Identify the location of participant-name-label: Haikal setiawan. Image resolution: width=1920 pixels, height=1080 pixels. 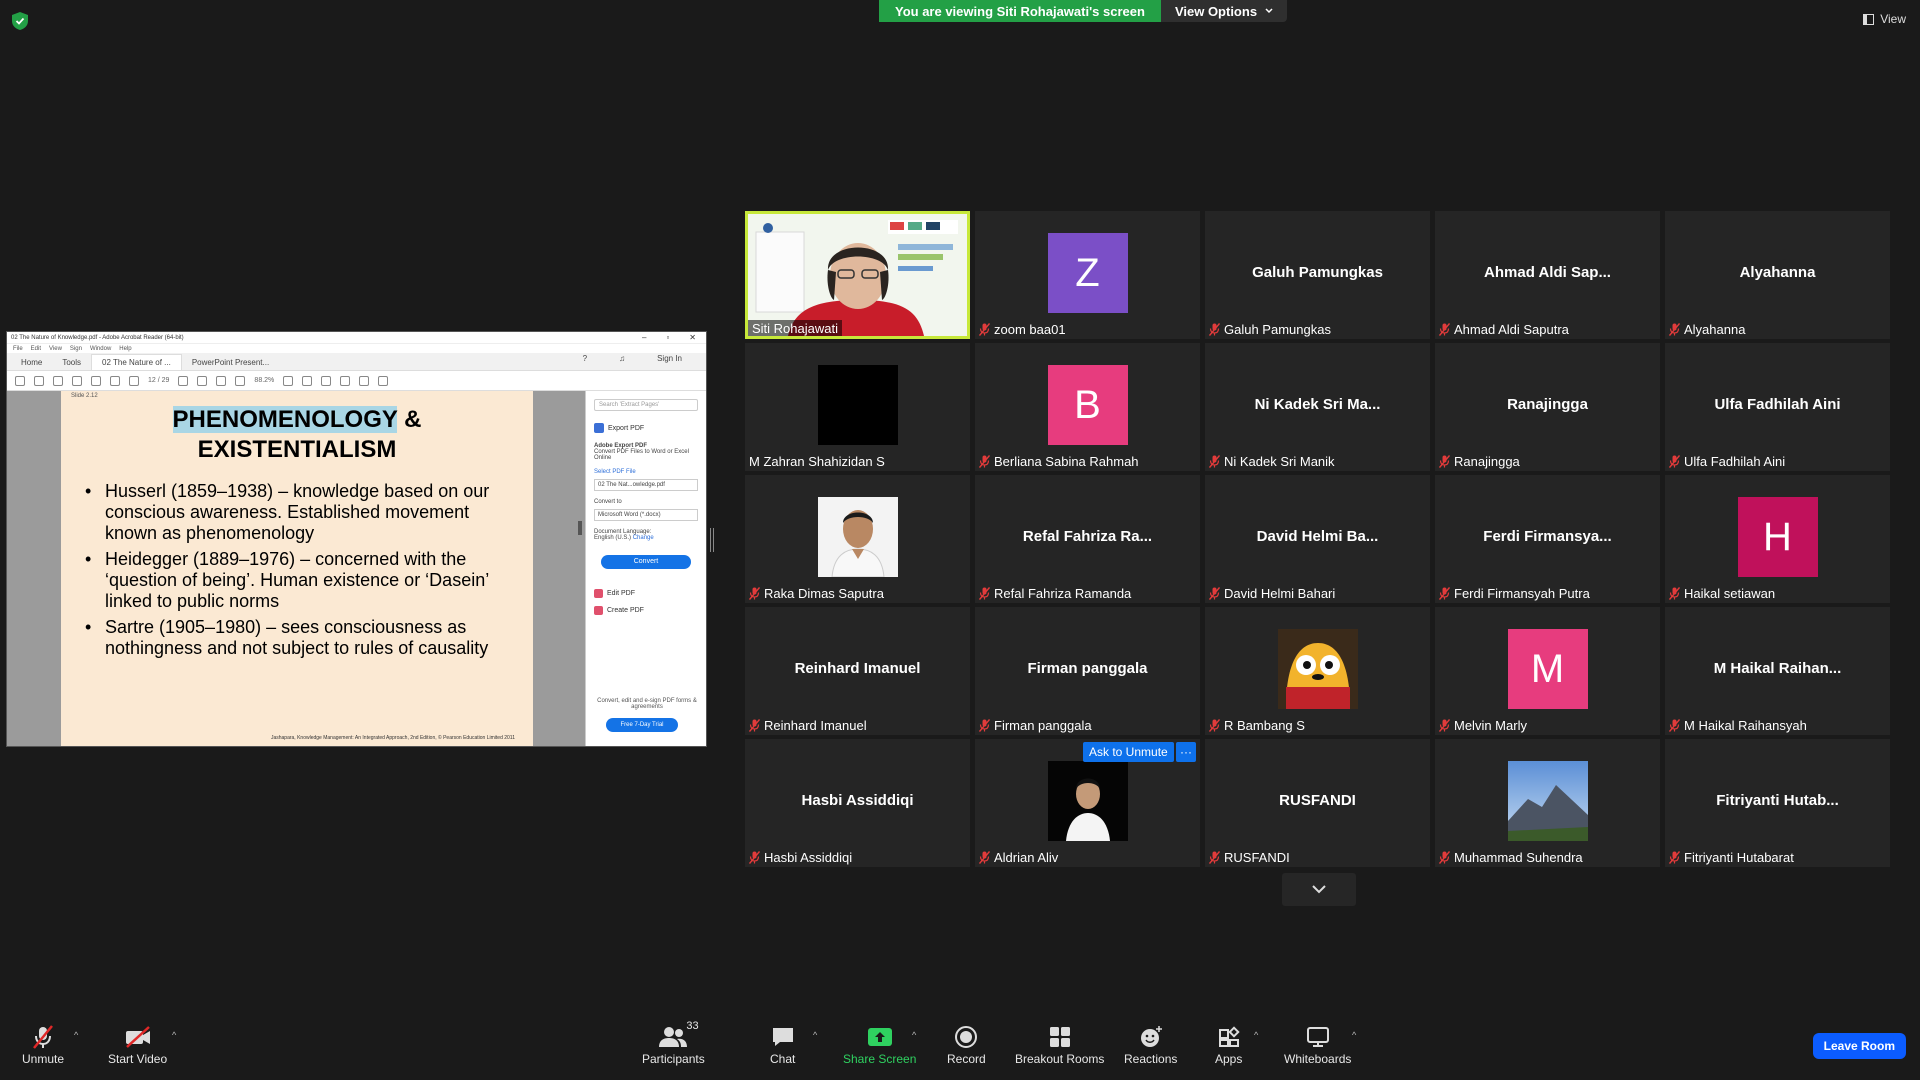
(1722, 593).